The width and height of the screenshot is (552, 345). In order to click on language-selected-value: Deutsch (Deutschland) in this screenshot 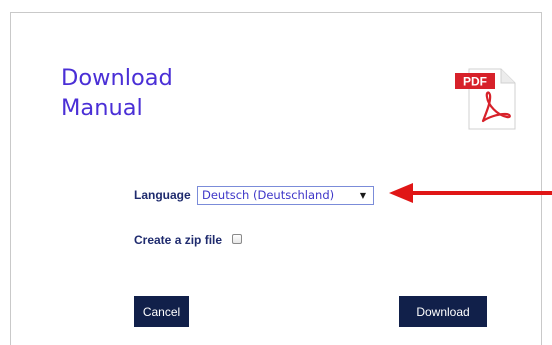, I will do `click(268, 195)`.